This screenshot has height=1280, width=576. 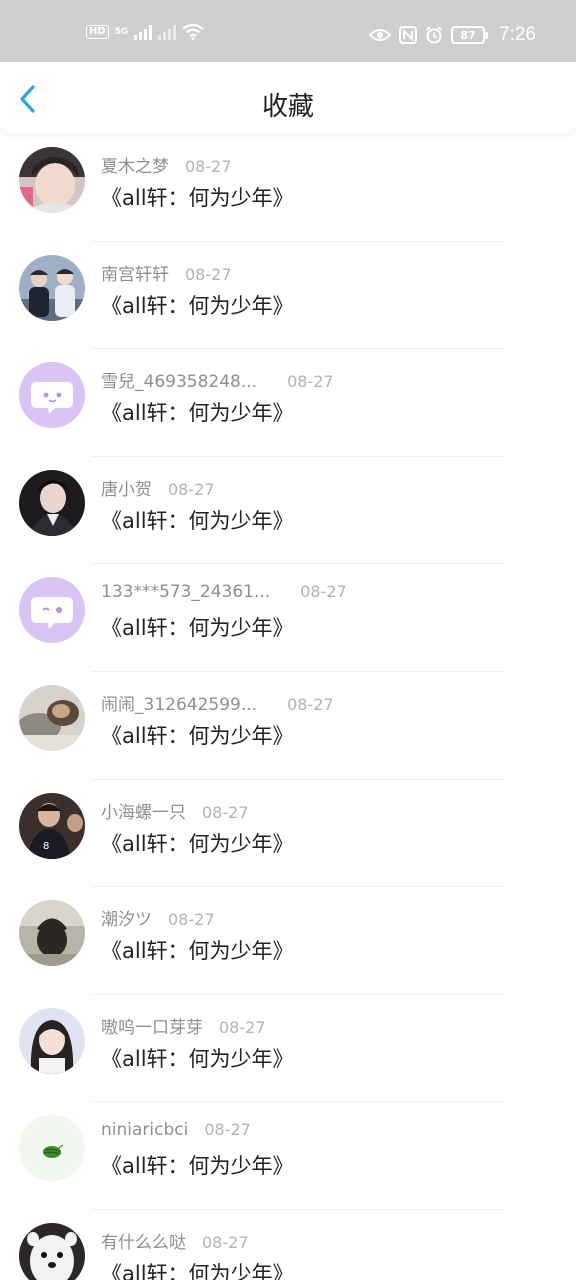 What do you see at coordinates (408, 35) in the screenshot?
I see `nfc-icon` at bounding box center [408, 35].